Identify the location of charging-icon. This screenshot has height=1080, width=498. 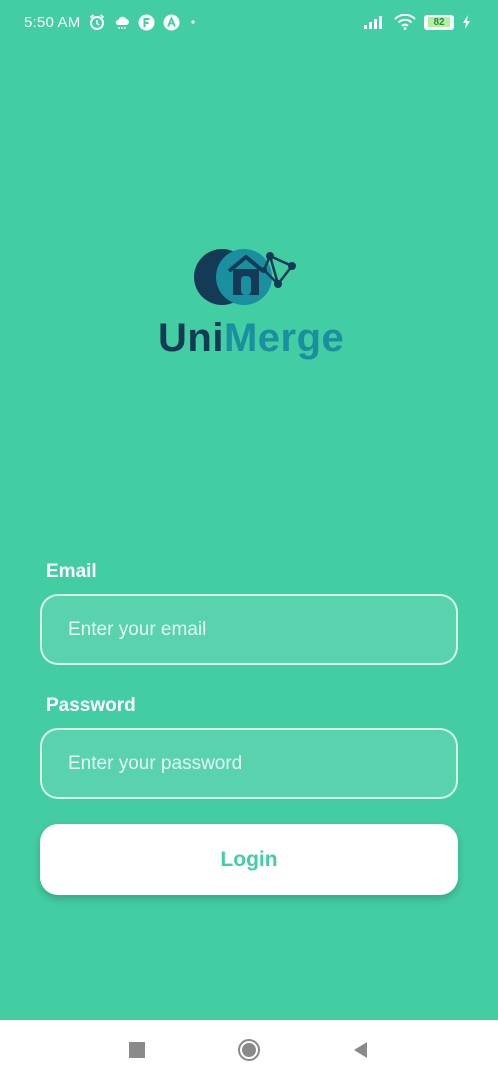
(467, 22).